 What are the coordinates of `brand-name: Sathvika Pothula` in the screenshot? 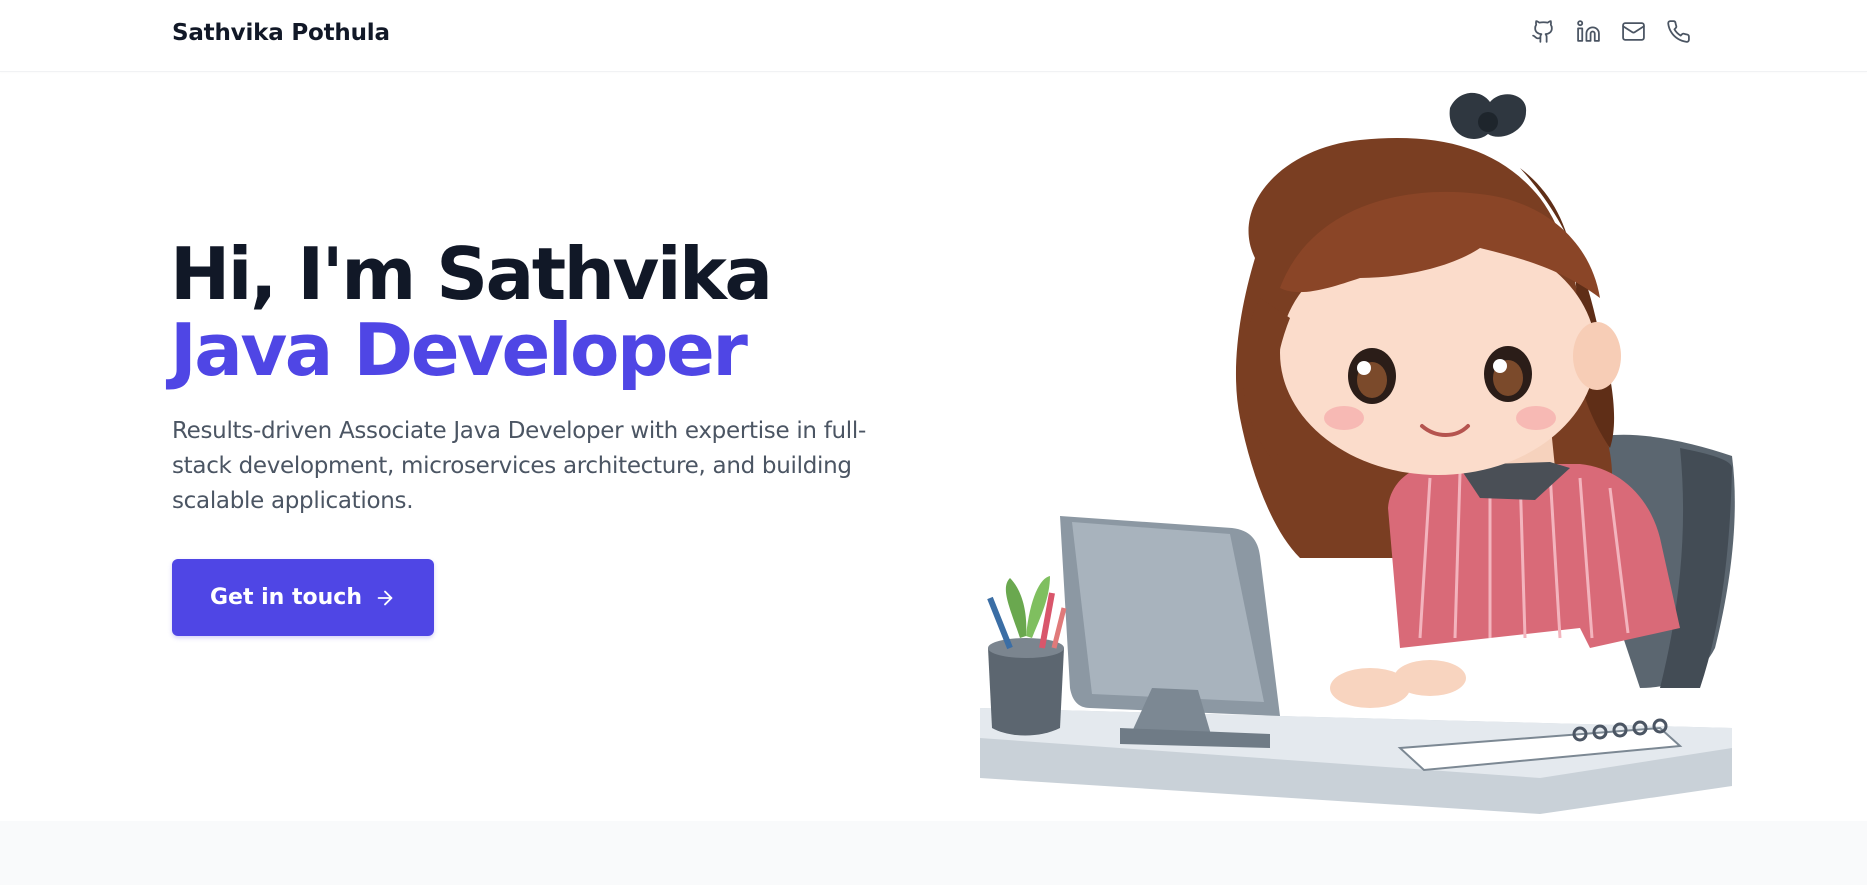 It's located at (281, 33).